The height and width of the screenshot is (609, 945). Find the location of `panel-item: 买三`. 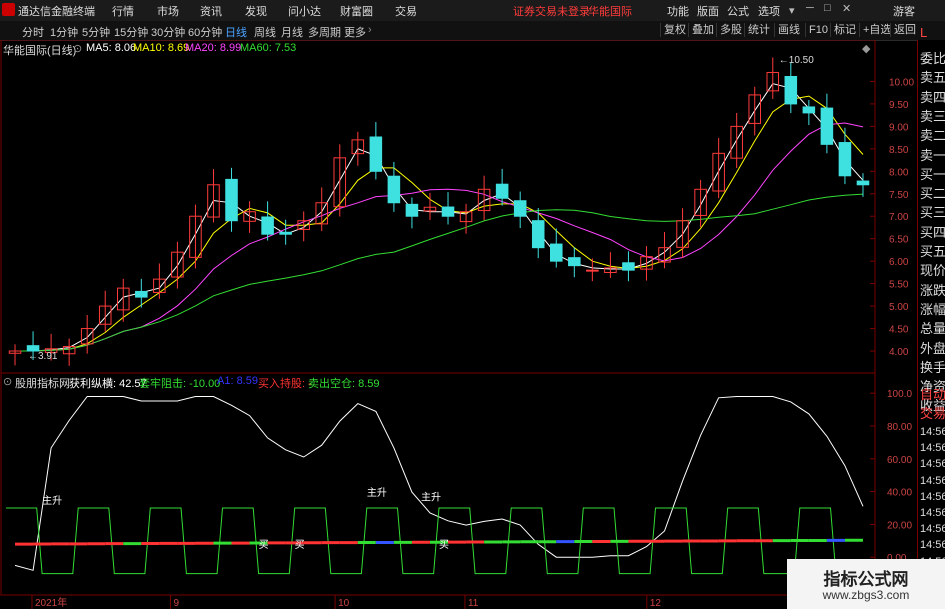

panel-item: 买三 is located at coordinates (932, 211).